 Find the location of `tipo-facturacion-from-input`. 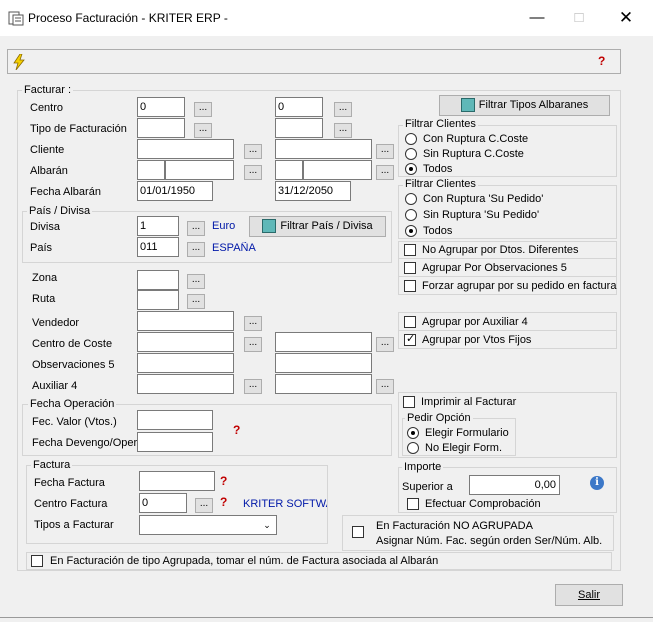

tipo-facturacion-from-input is located at coordinates (161, 128).